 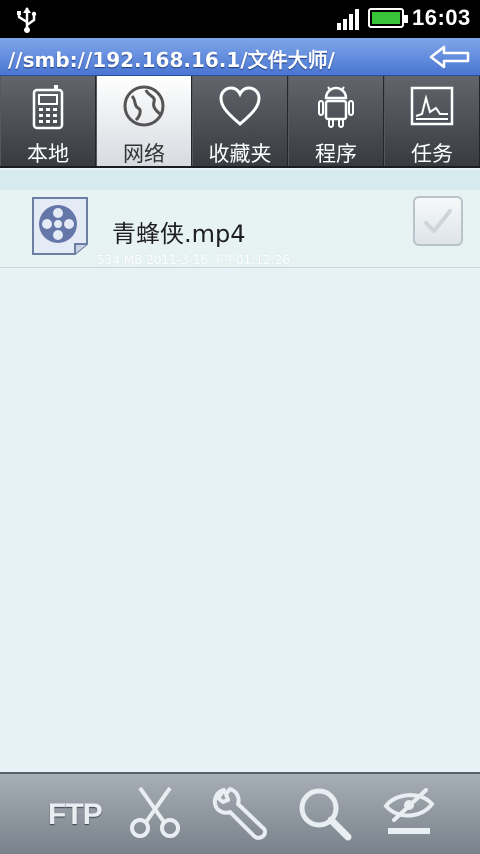 I want to click on list-header-strip, so click(x=240, y=180).